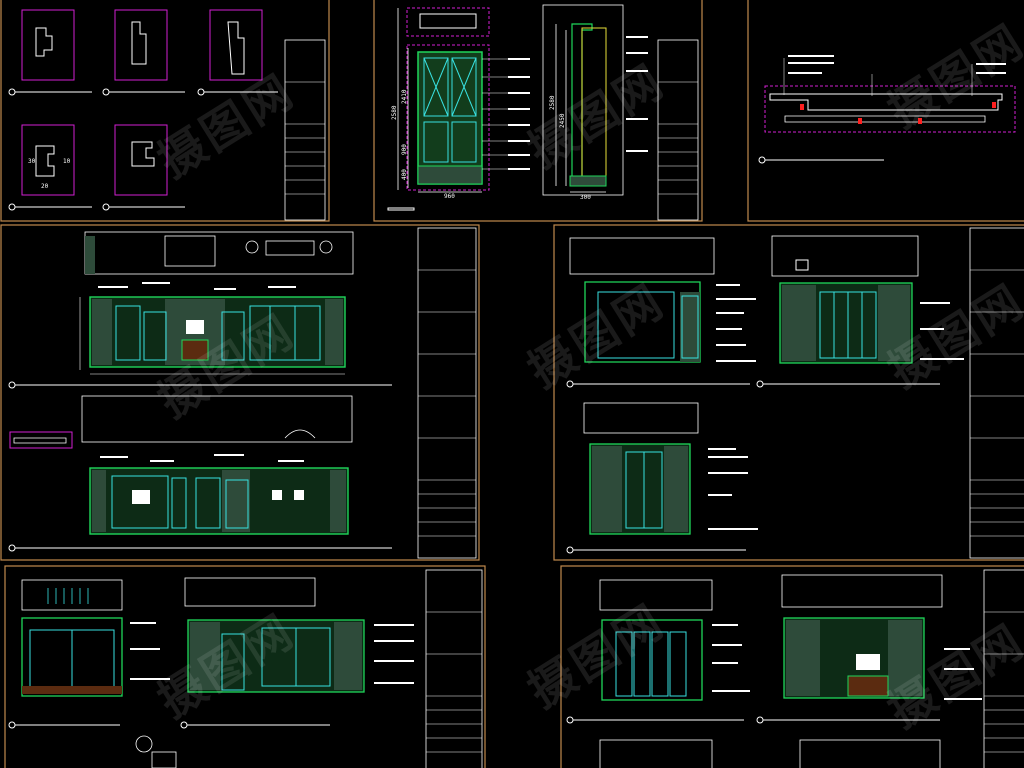 This screenshot has height=768, width=1024. I want to click on ceiling-profile, so click(886, 102).